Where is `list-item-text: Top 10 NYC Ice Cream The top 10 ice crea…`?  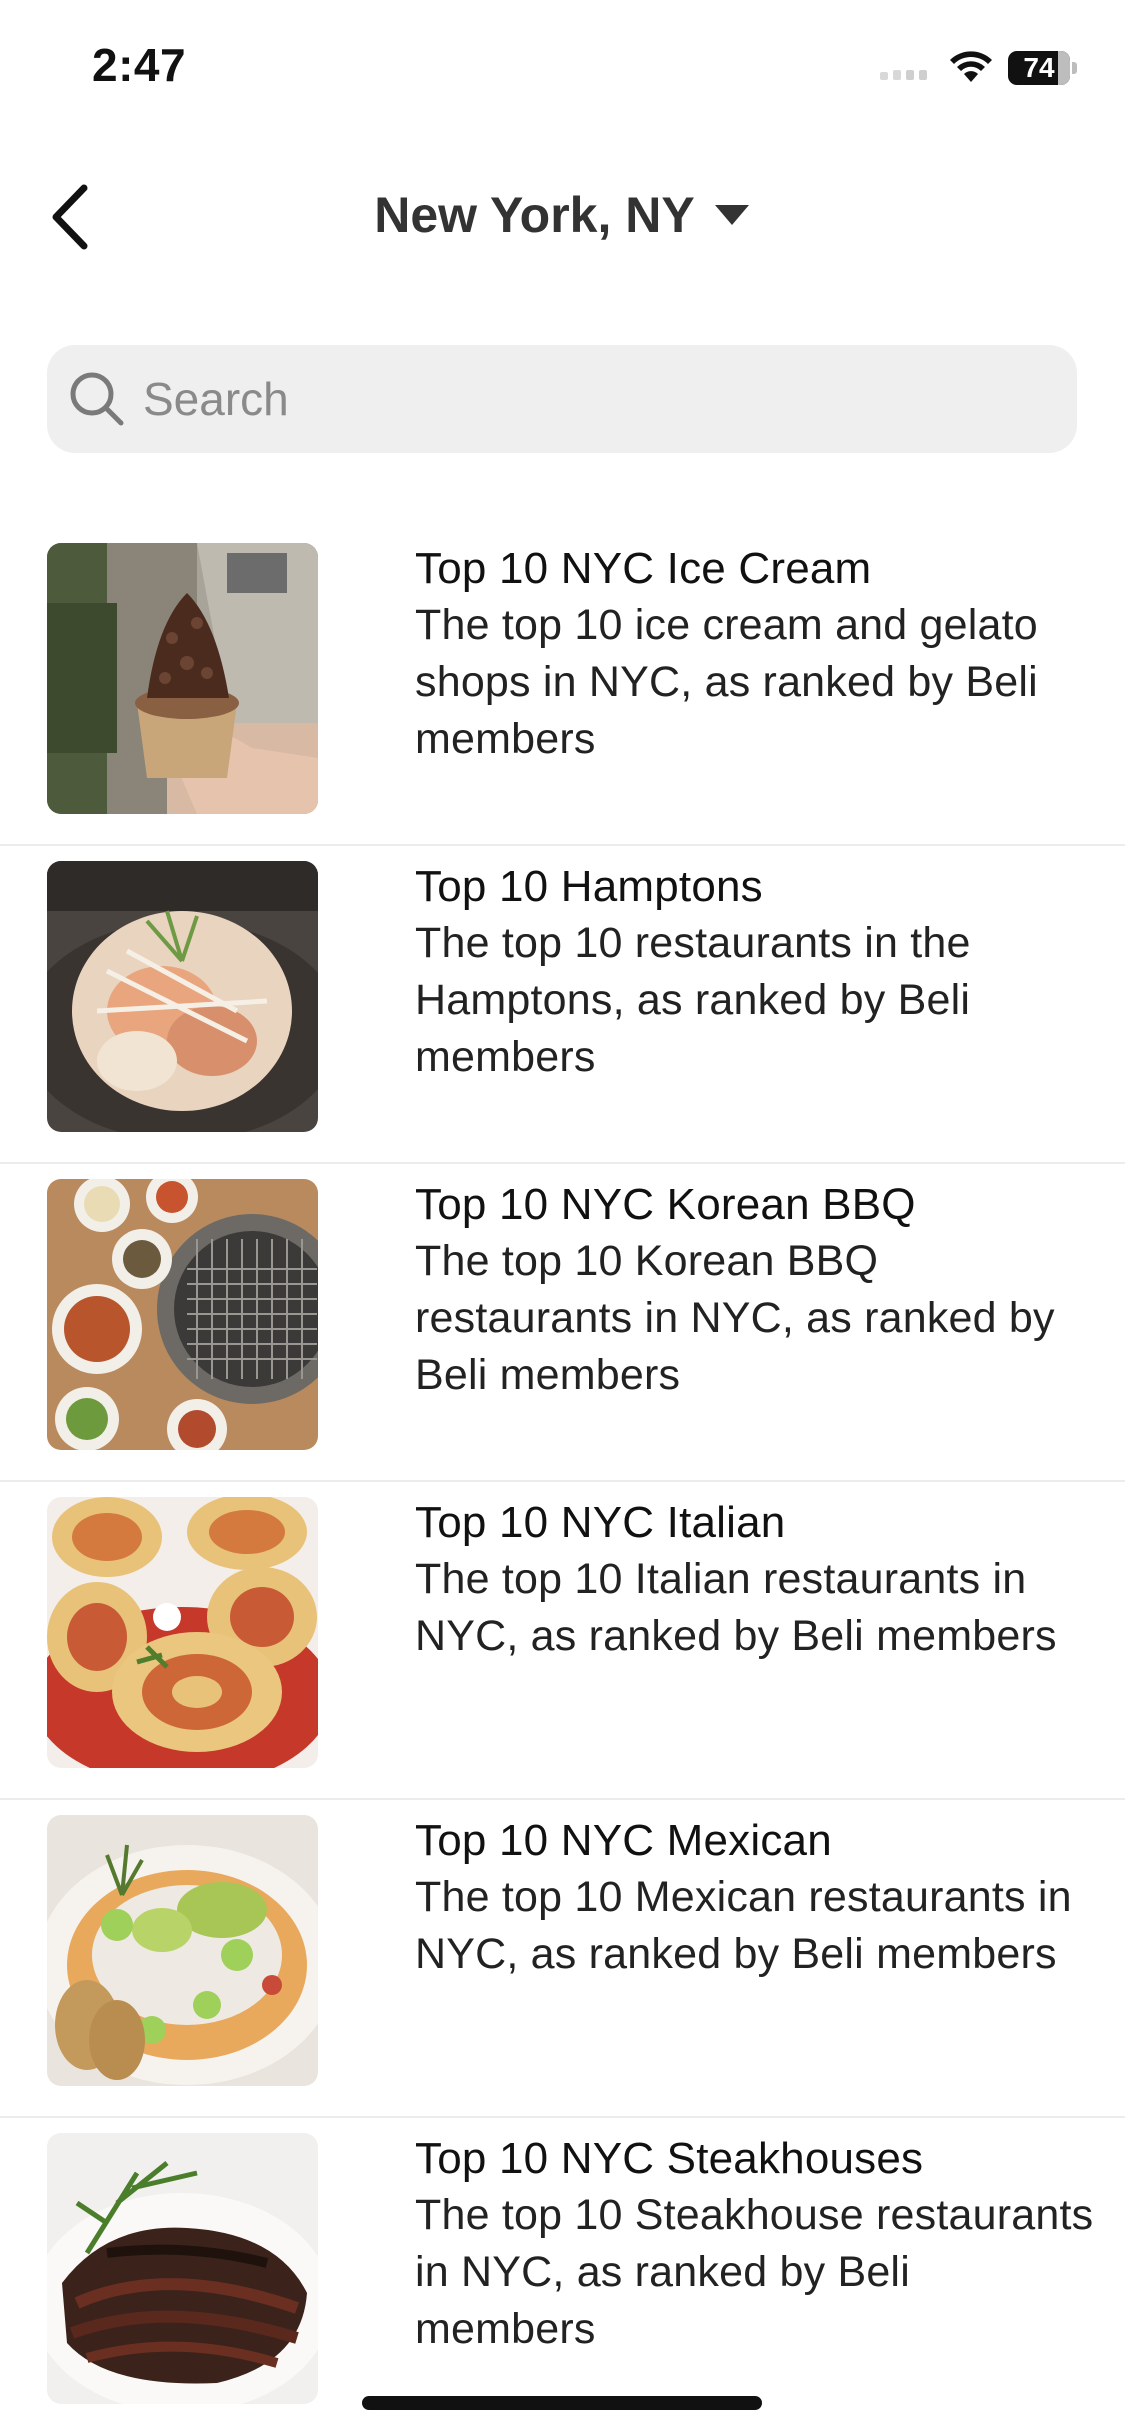
list-item-text: Top 10 NYC Ice Cream The top 10 ice crea… is located at coordinates (755, 654).